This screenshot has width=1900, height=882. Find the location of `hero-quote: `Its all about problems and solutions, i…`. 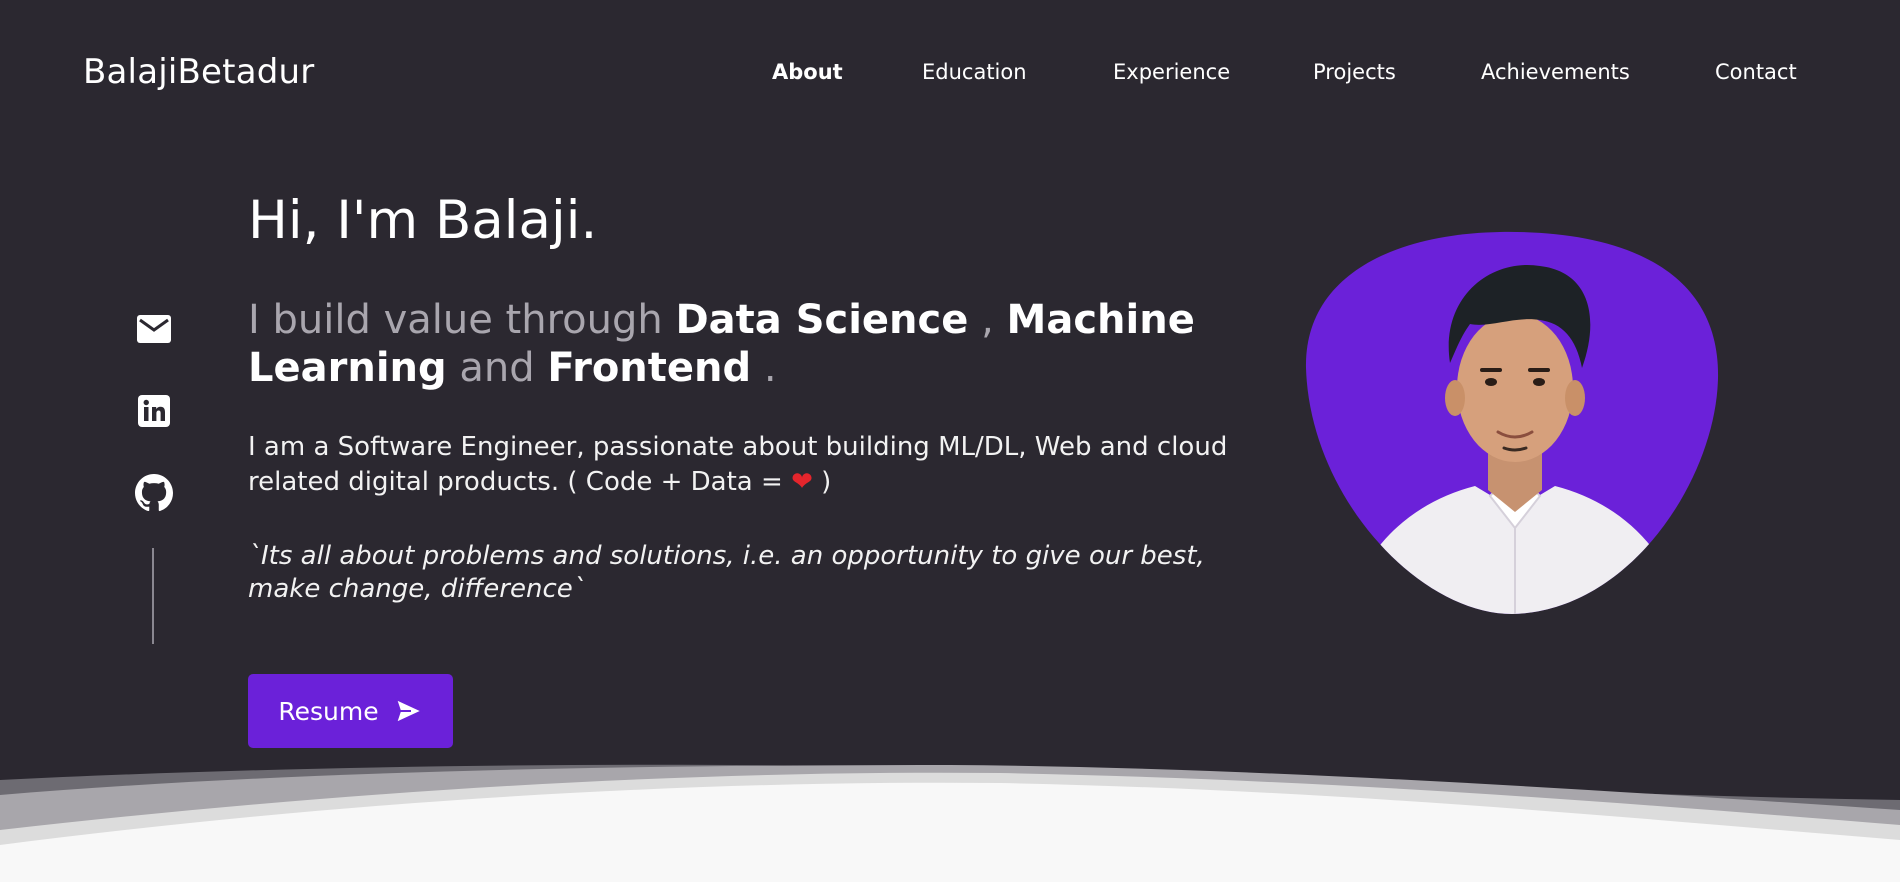

hero-quote: `Its all about problems and solutions, i… is located at coordinates (726, 572).